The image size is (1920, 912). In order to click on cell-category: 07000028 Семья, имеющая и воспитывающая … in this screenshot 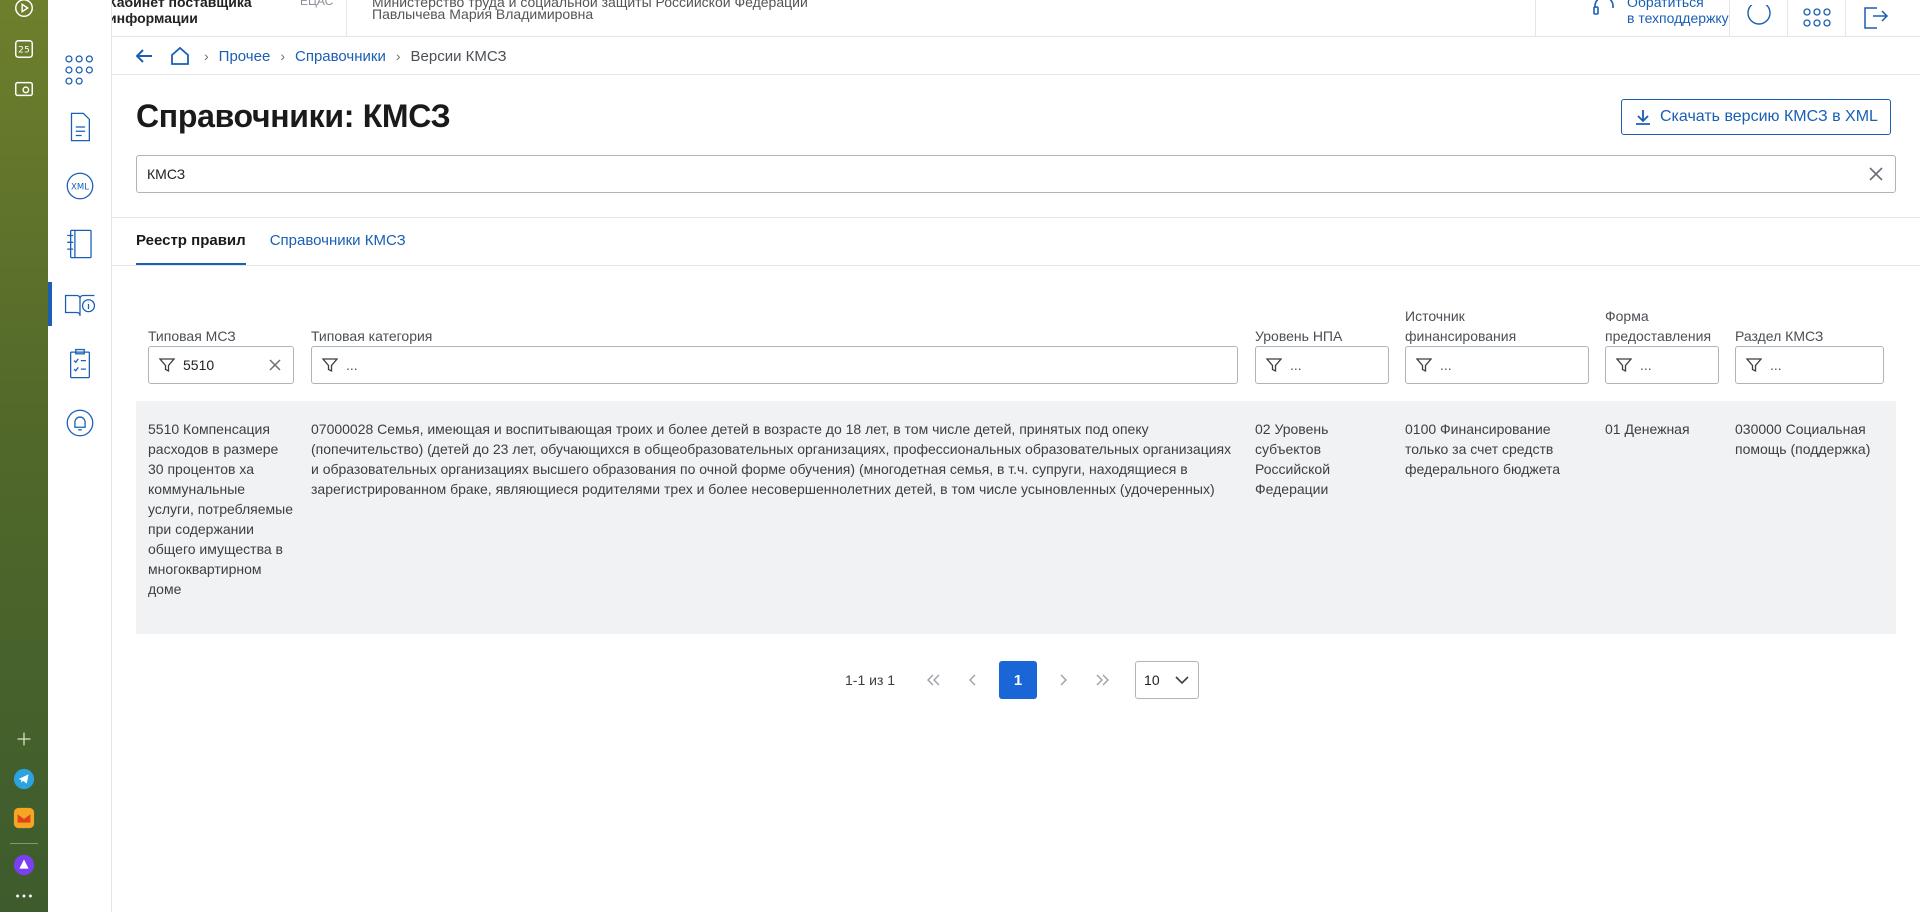, I will do `click(771, 459)`.